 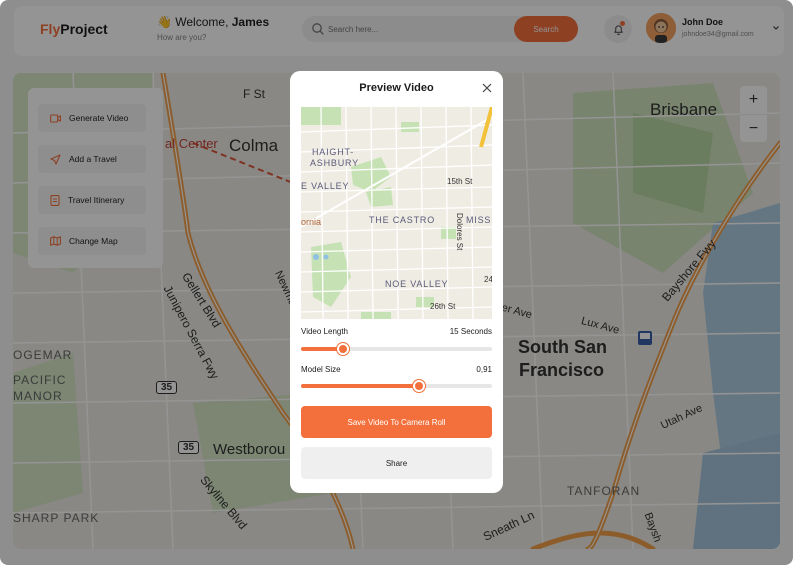 What do you see at coordinates (417, 284) in the screenshot?
I see `preview-label-noe: NOE VALLEY` at bounding box center [417, 284].